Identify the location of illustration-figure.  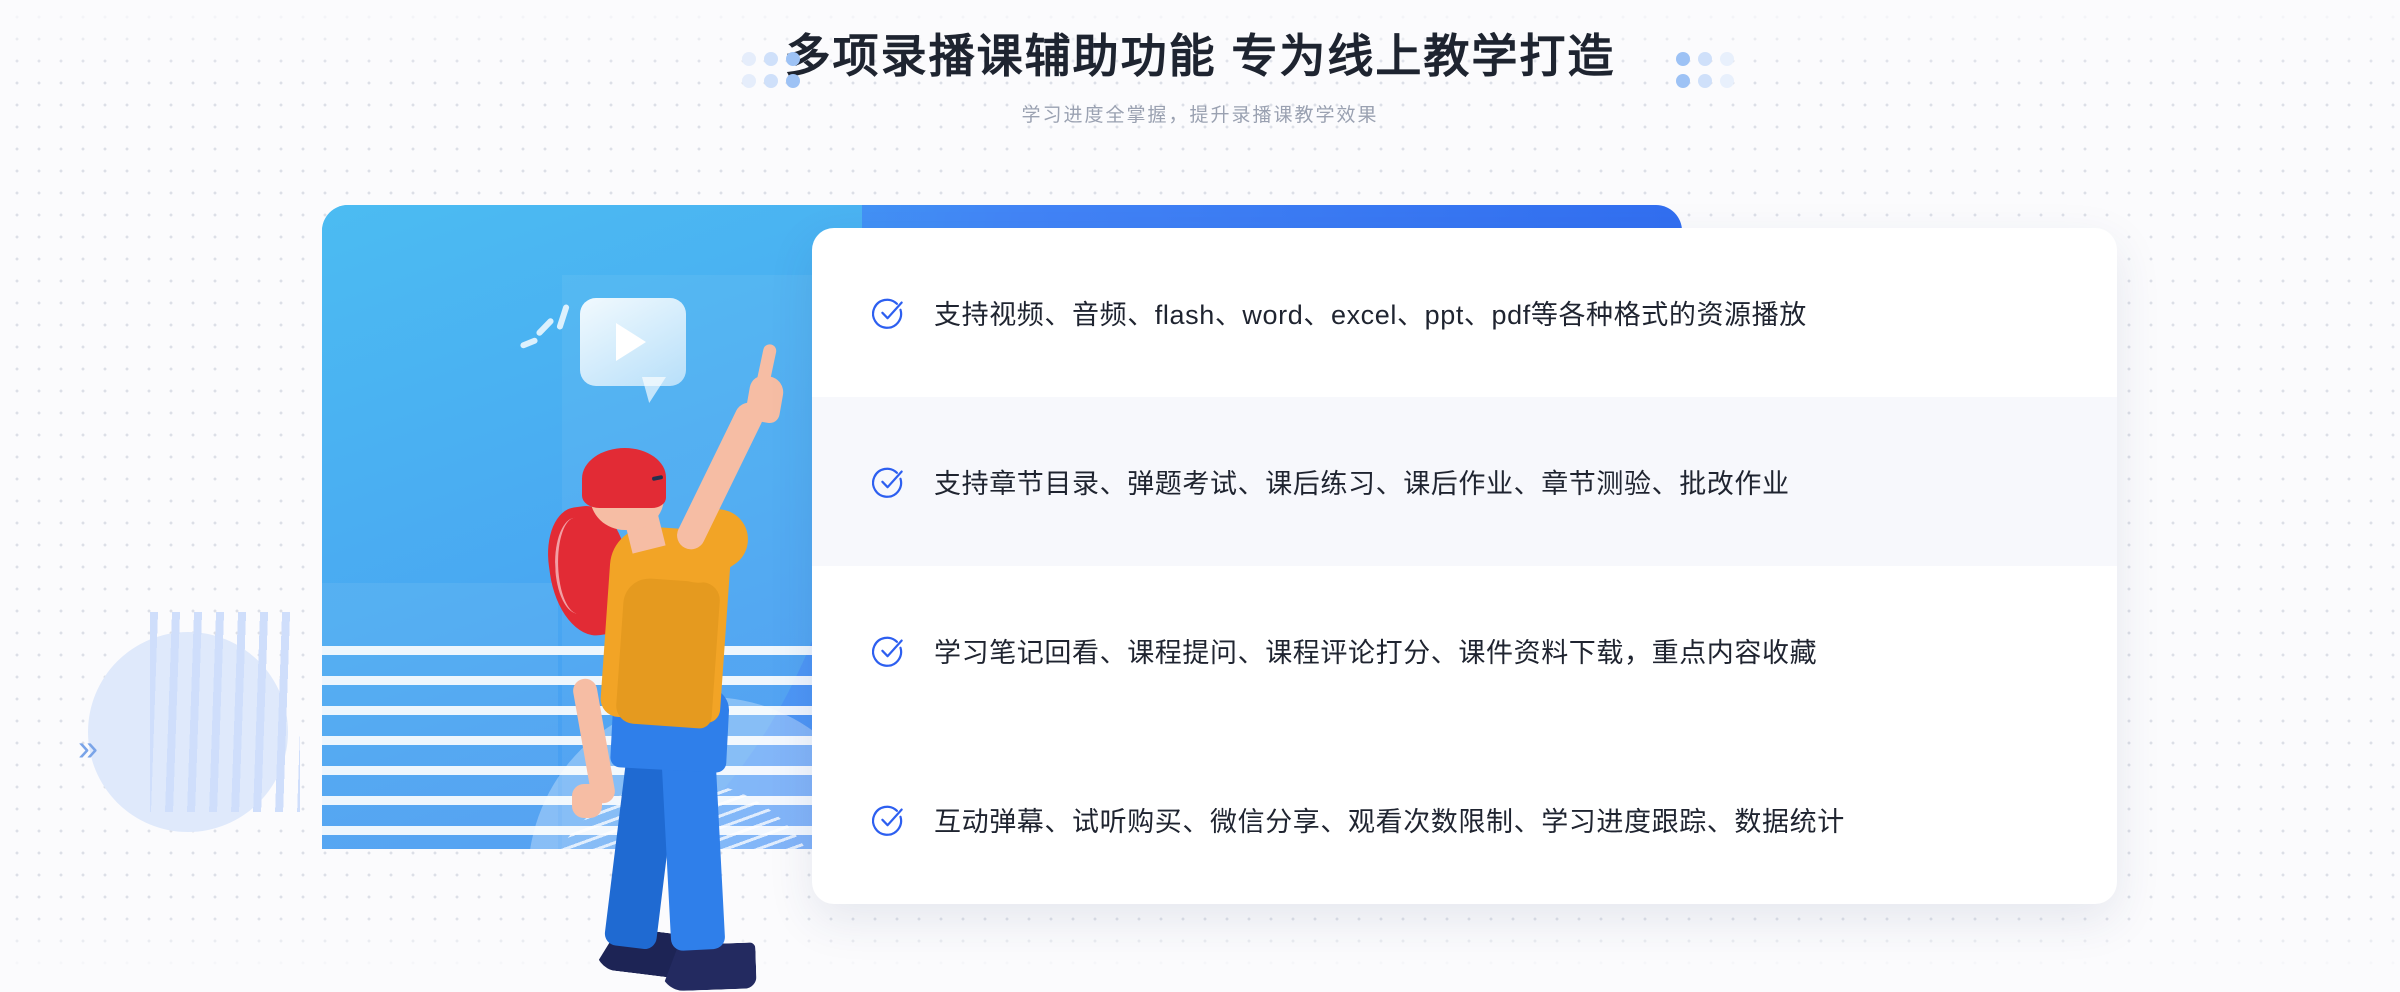
(630, 620).